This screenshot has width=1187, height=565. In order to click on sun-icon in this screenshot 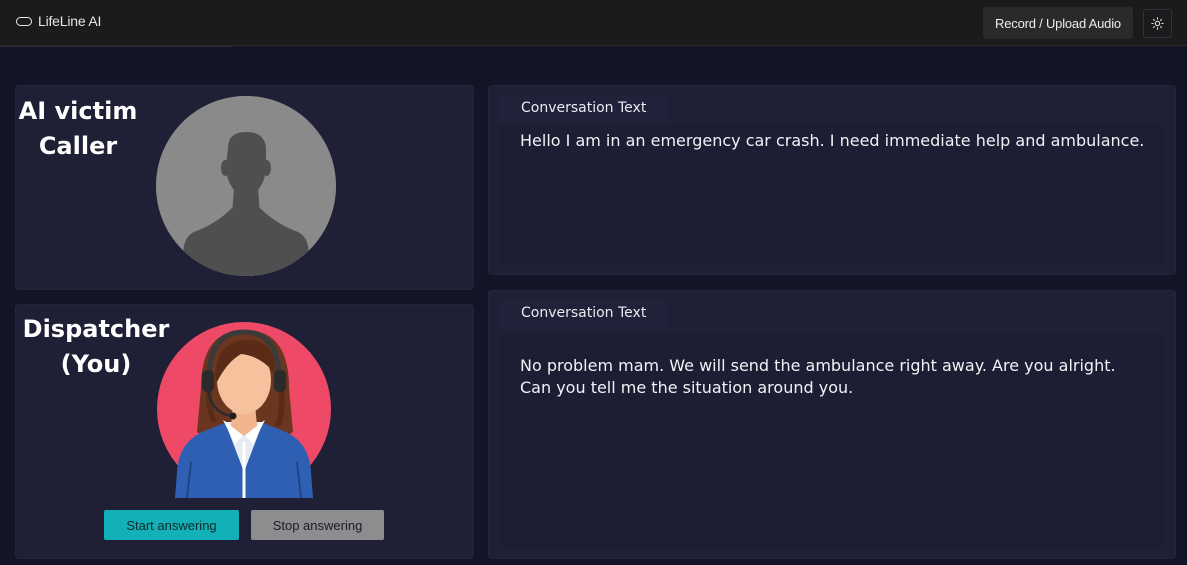, I will do `click(1157, 23)`.